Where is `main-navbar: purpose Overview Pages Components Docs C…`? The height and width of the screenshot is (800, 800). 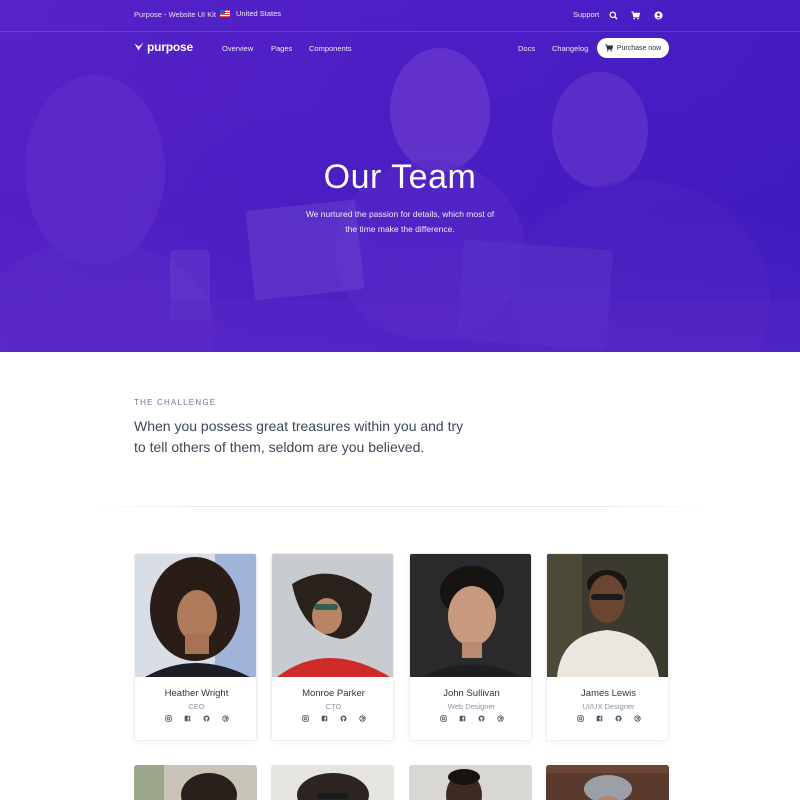 main-navbar: purpose Overview Pages Components Docs C… is located at coordinates (400, 49).